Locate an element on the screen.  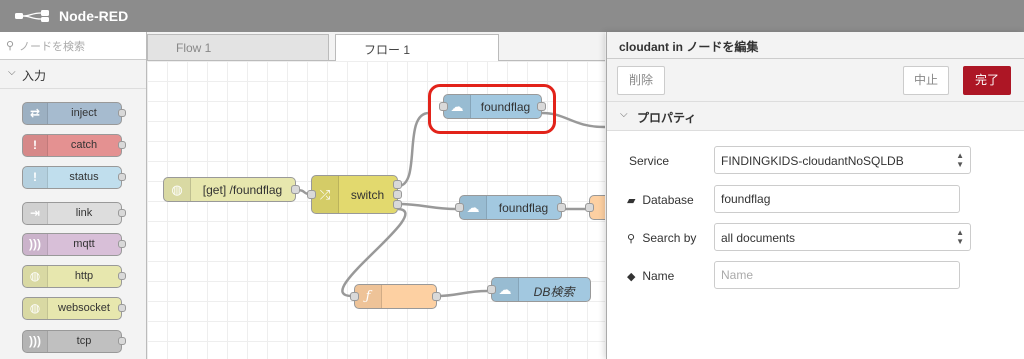
palette-node-7: ))) tcp is located at coordinates (74, 341).